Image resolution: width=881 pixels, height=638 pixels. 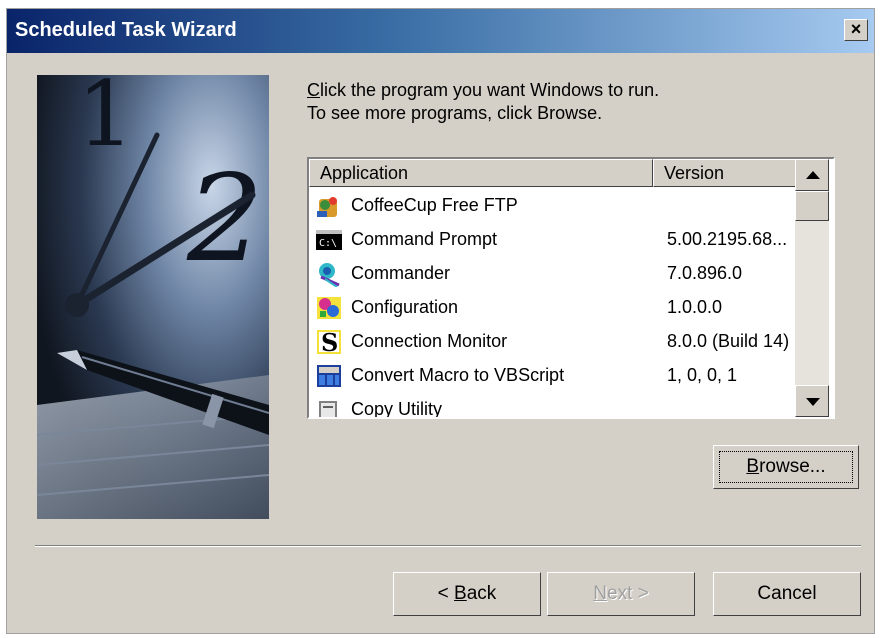 What do you see at coordinates (812, 288) in the screenshot?
I see `vertical-scrollbar` at bounding box center [812, 288].